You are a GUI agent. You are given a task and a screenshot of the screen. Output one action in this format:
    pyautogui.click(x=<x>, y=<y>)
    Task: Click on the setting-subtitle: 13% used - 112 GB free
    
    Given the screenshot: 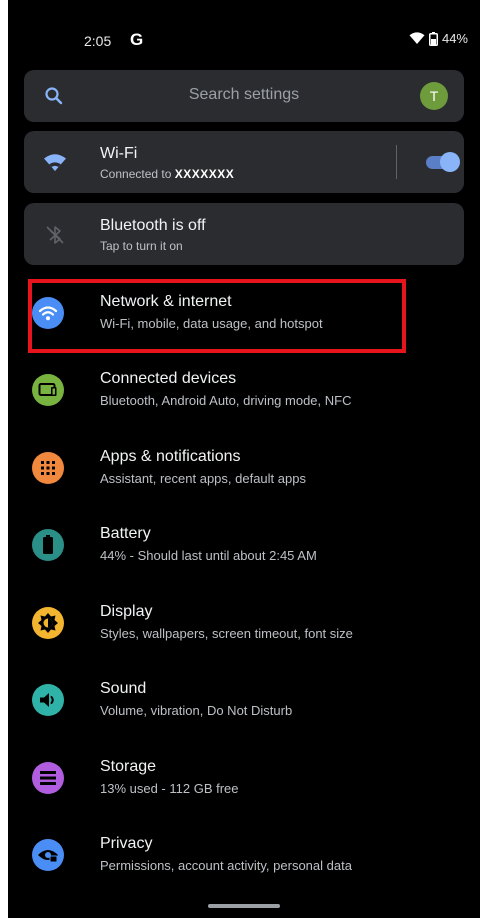 What is the action you would take?
    pyautogui.click(x=169, y=788)
    